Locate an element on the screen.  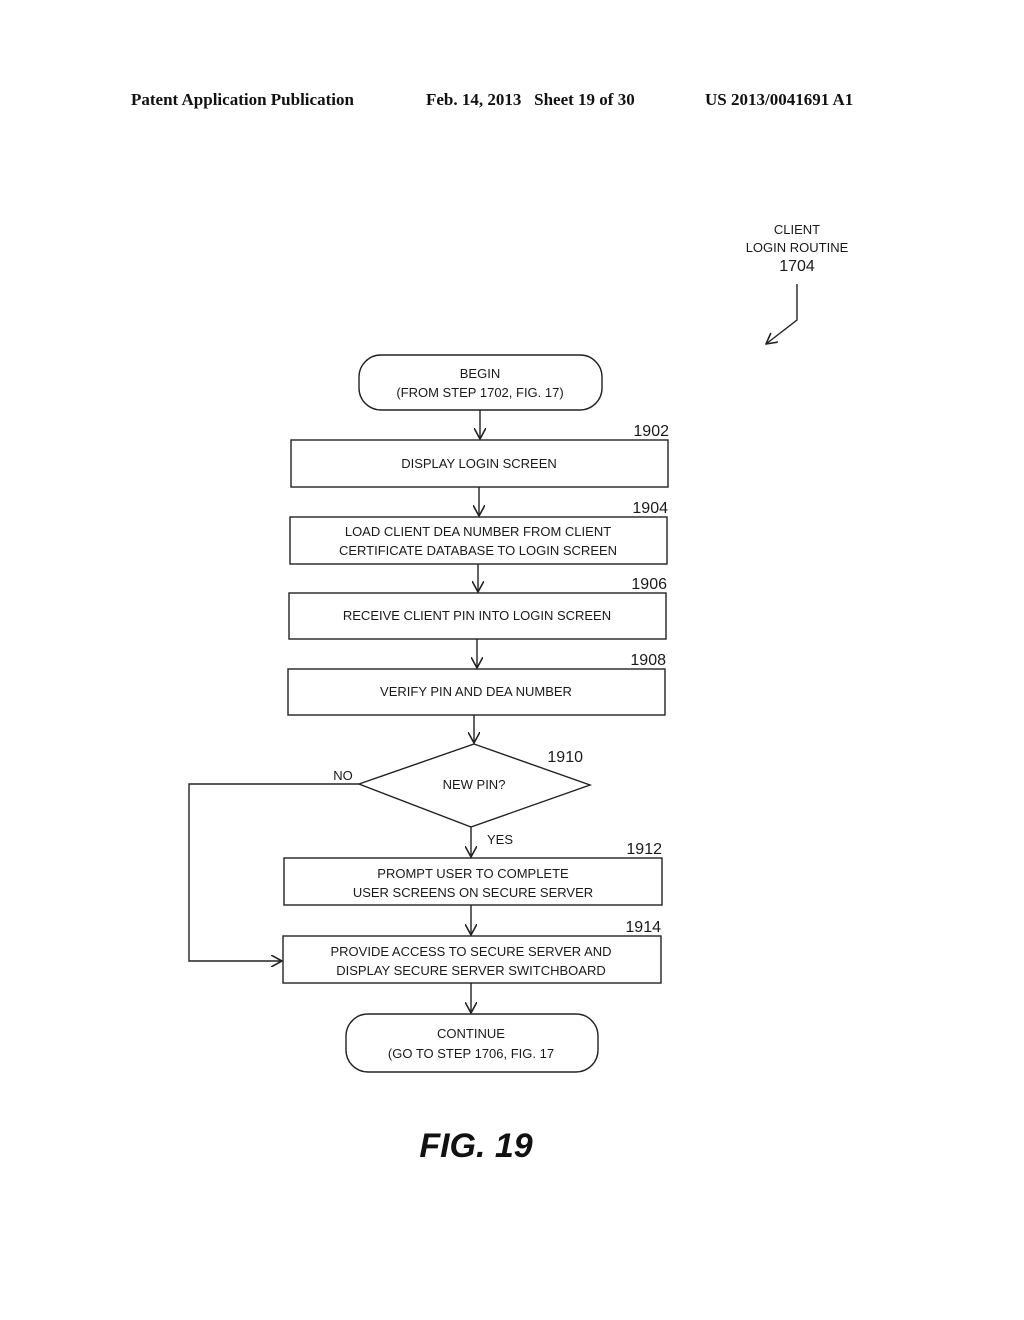
step-1914-line1: PROVIDE ACCESS TO SECURE SERVER AND is located at coordinates (470, 951).